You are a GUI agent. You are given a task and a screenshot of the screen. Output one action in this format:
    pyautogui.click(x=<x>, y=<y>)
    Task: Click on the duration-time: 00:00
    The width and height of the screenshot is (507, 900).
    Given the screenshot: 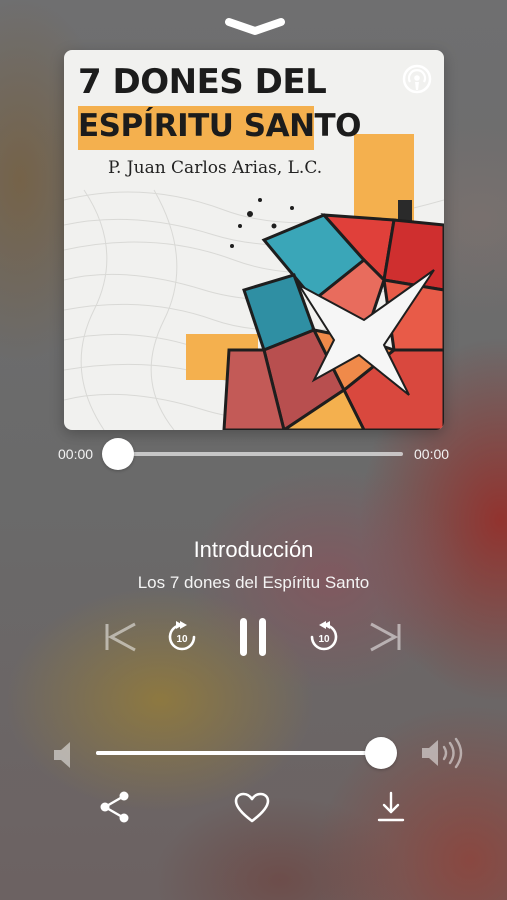 What is the action you would take?
    pyautogui.click(x=432, y=454)
    